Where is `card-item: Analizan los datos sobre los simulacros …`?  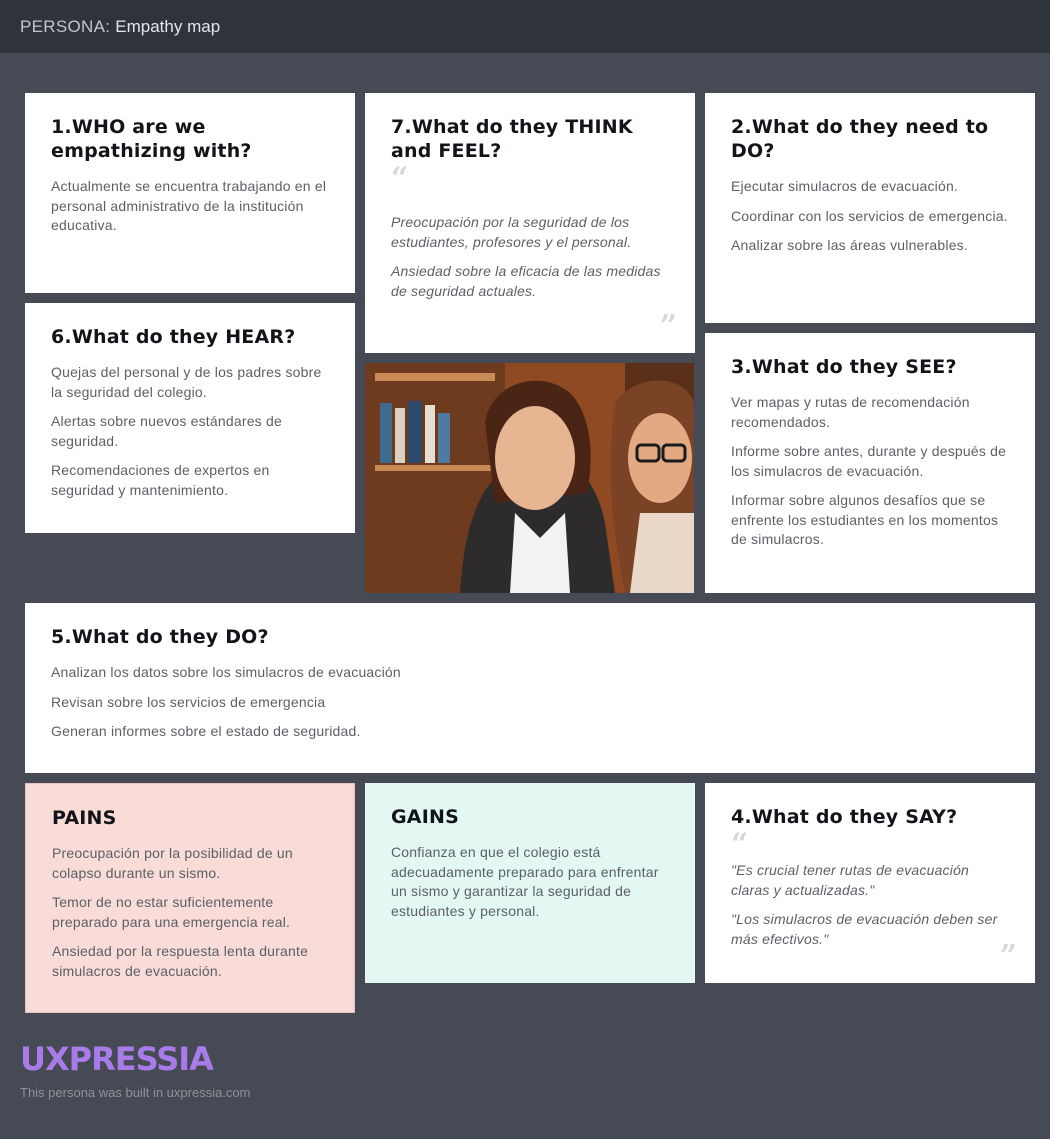
card-item: Analizan los datos sobre los simulacros … is located at coordinates (226, 672).